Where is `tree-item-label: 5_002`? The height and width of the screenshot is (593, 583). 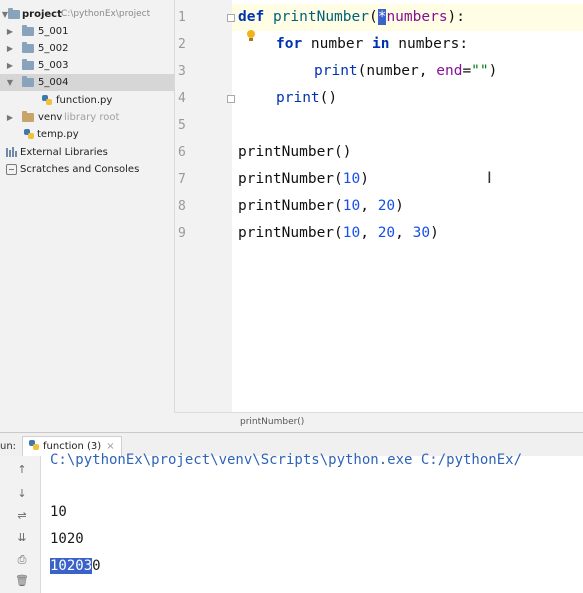 tree-item-label: 5_002 is located at coordinates (53, 48).